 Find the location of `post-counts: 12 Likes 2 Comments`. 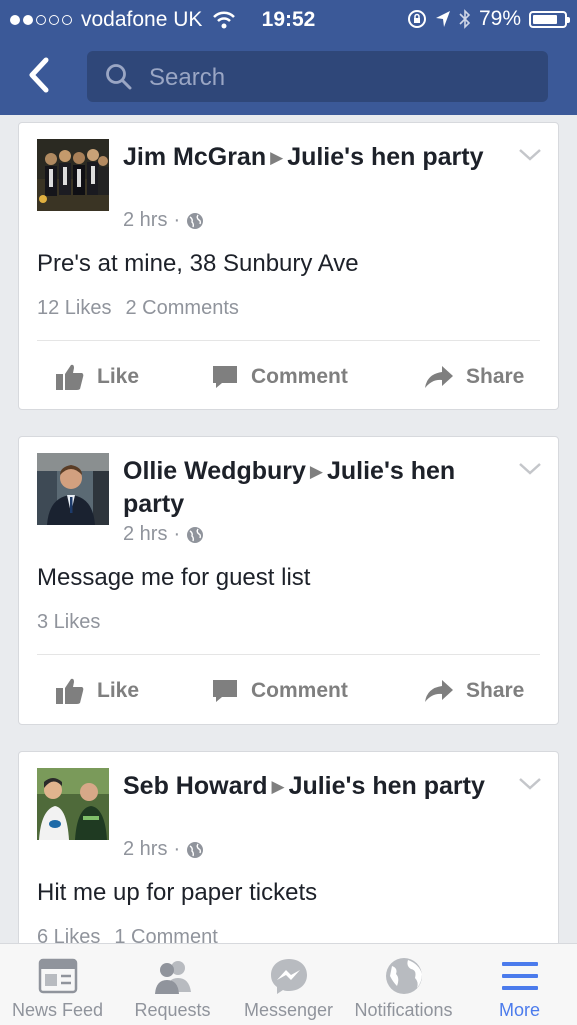

post-counts: 12 Likes 2 Comments is located at coordinates (138, 308).